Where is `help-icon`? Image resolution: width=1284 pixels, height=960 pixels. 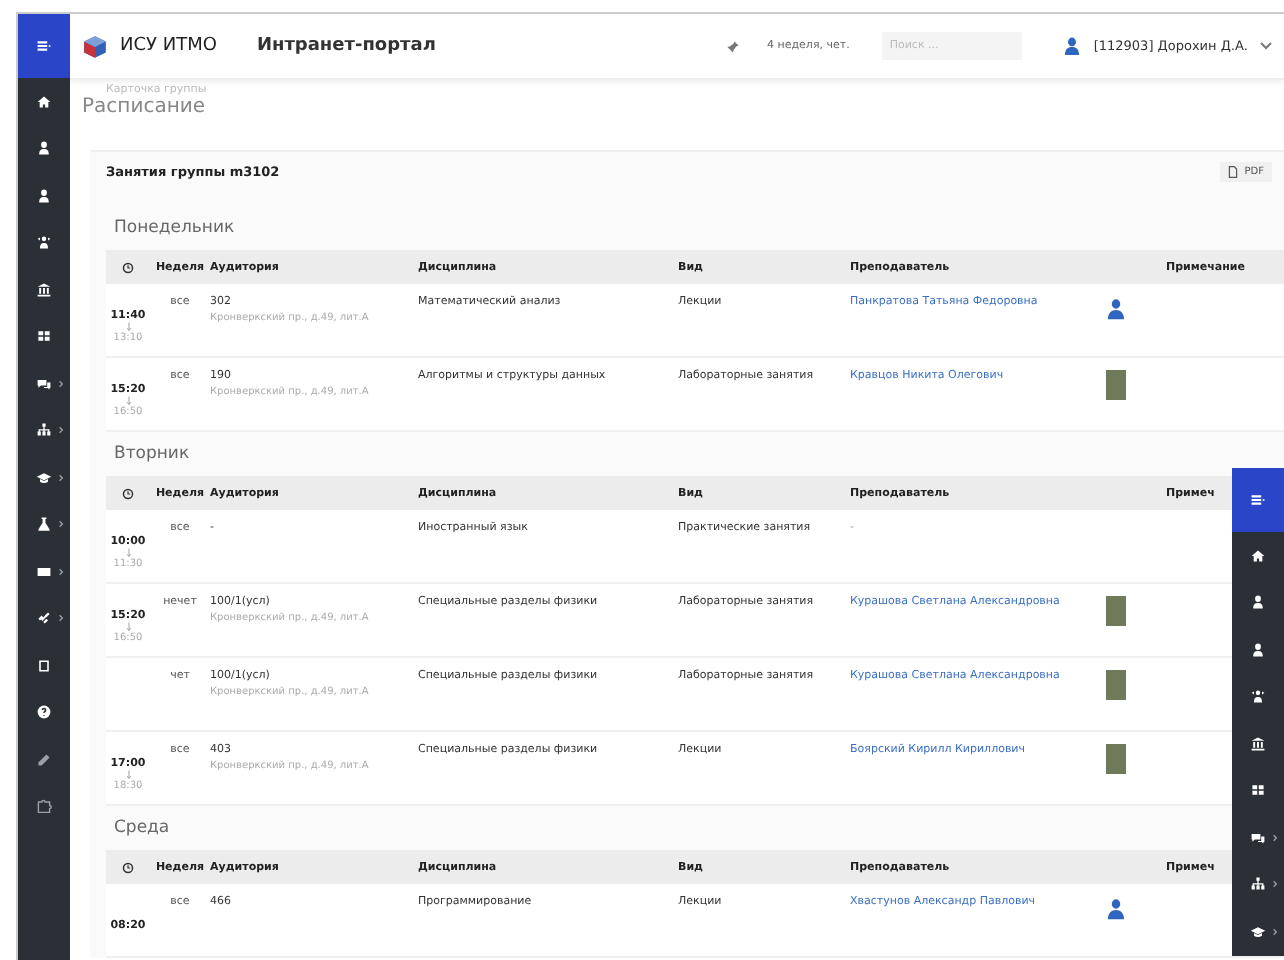 help-icon is located at coordinates (44, 712).